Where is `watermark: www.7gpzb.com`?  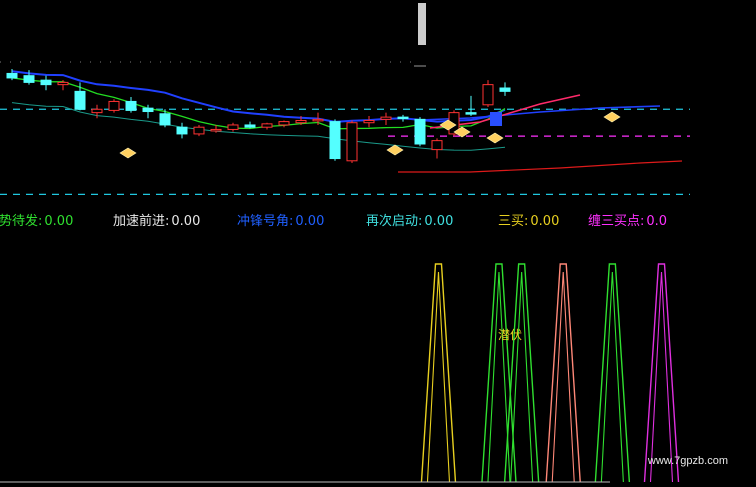
watermark: www.7gpzb.com is located at coordinates (687, 461).